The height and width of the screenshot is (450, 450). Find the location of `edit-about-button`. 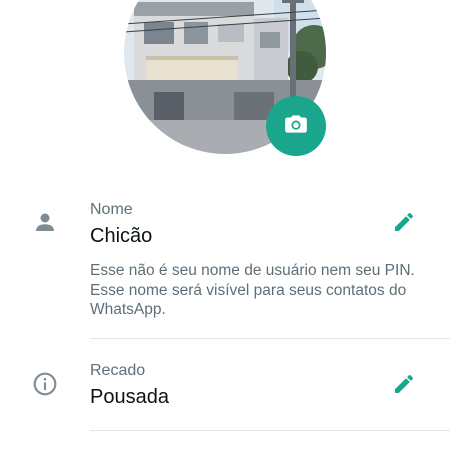

edit-about-button is located at coordinates (404, 386).